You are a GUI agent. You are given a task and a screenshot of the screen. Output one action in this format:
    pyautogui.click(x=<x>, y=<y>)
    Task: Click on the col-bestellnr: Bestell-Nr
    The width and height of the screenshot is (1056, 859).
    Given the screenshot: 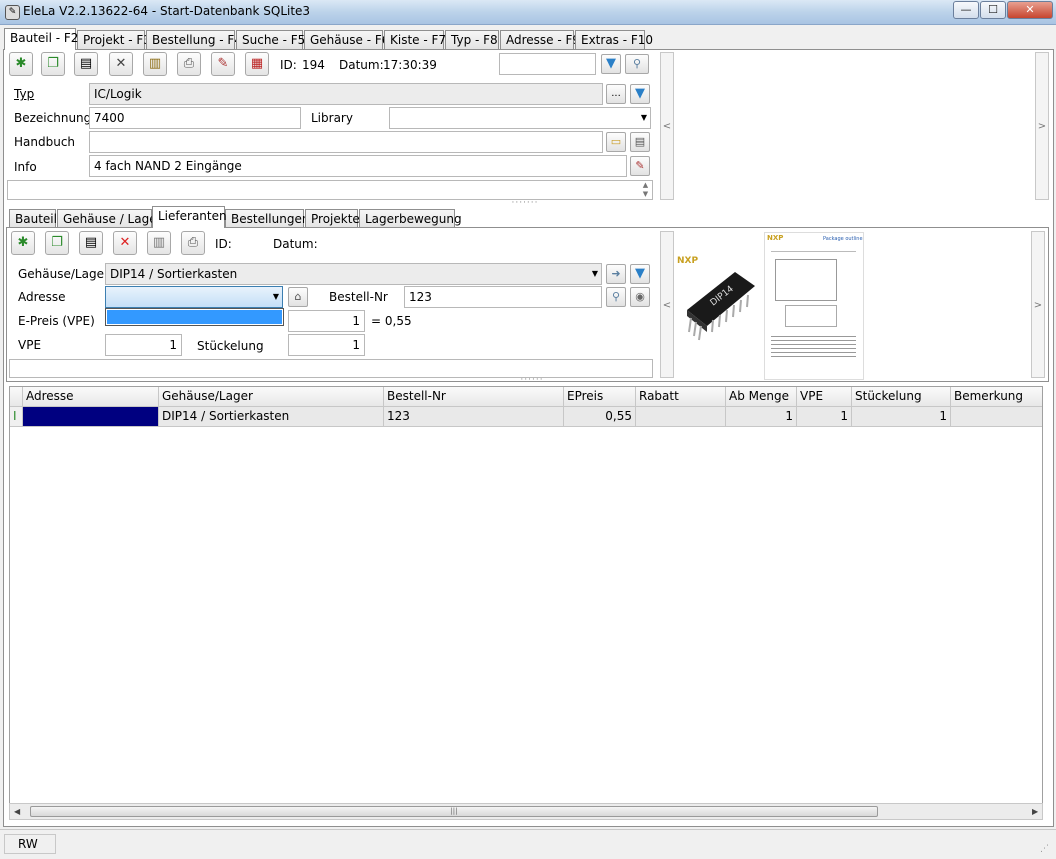 What is the action you would take?
    pyautogui.click(x=474, y=397)
    